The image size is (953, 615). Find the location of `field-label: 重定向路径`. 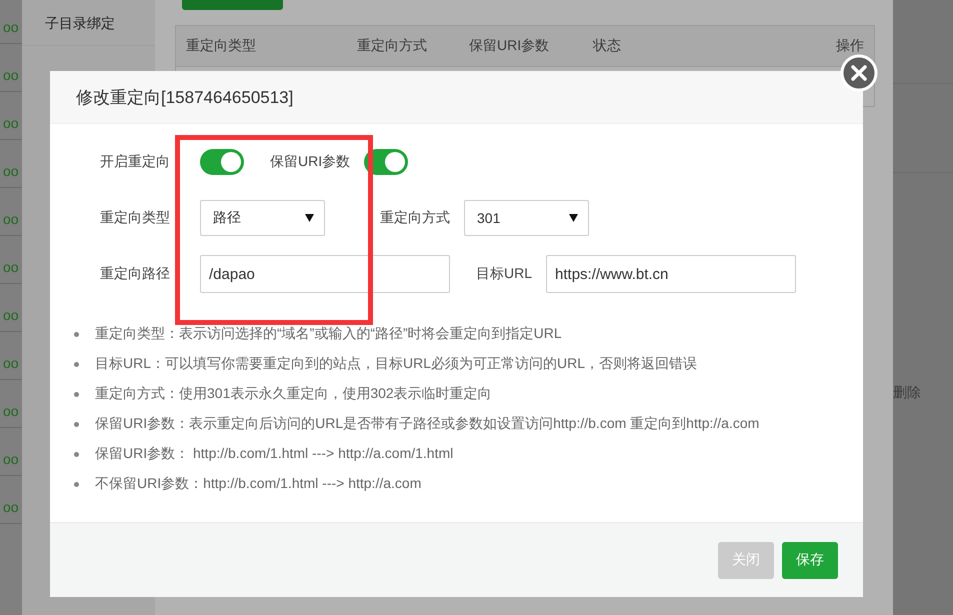

field-label: 重定向路径 is located at coordinates (135, 274).